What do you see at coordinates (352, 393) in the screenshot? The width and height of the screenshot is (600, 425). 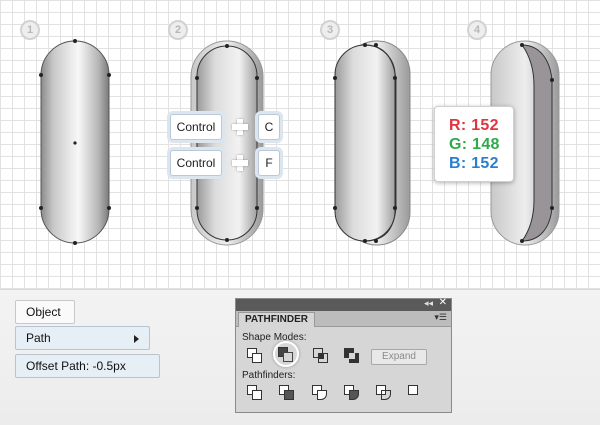 I see `crop-icon` at bounding box center [352, 393].